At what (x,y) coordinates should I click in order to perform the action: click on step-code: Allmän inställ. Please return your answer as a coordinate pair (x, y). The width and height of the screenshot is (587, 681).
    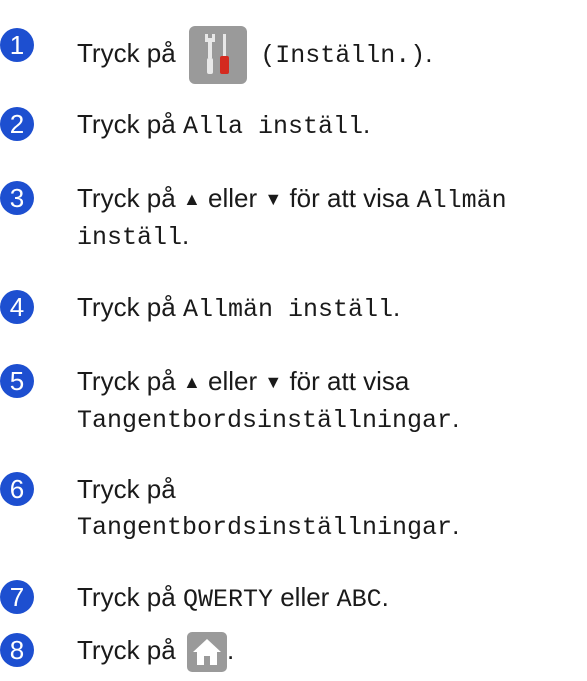
    Looking at the image, I should click on (287, 309).